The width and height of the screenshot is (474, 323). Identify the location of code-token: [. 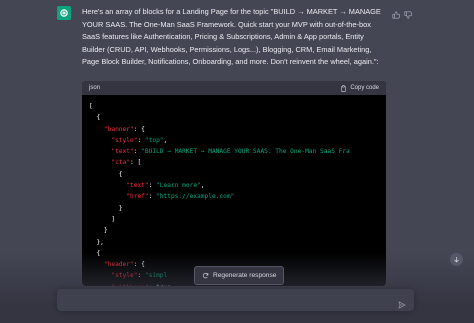
(91, 106).